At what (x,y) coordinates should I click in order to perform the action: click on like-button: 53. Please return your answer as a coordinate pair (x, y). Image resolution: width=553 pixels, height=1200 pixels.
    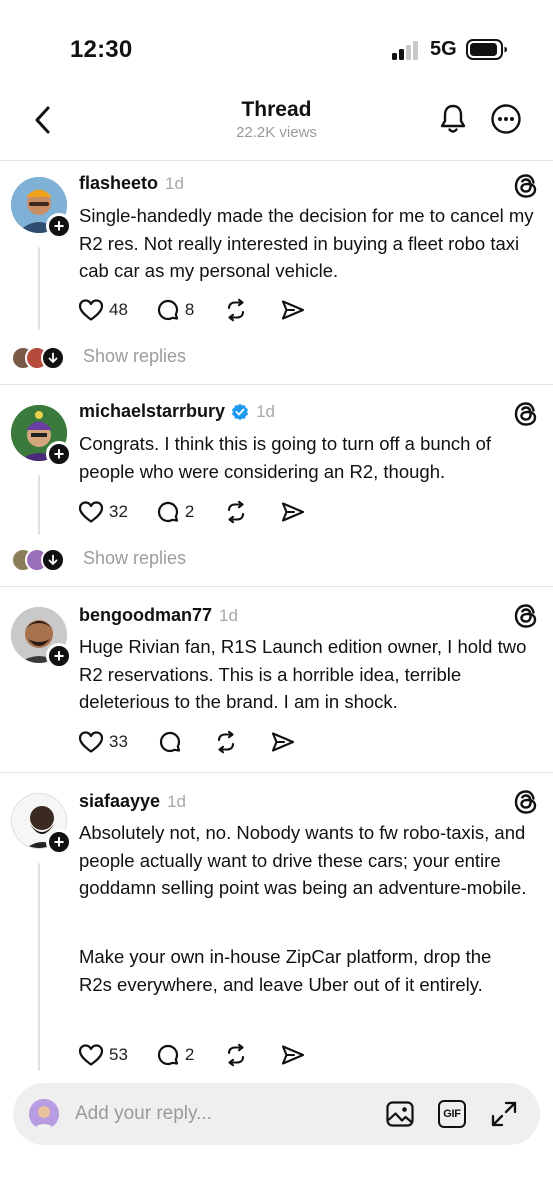
    Looking at the image, I should click on (103, 1055).